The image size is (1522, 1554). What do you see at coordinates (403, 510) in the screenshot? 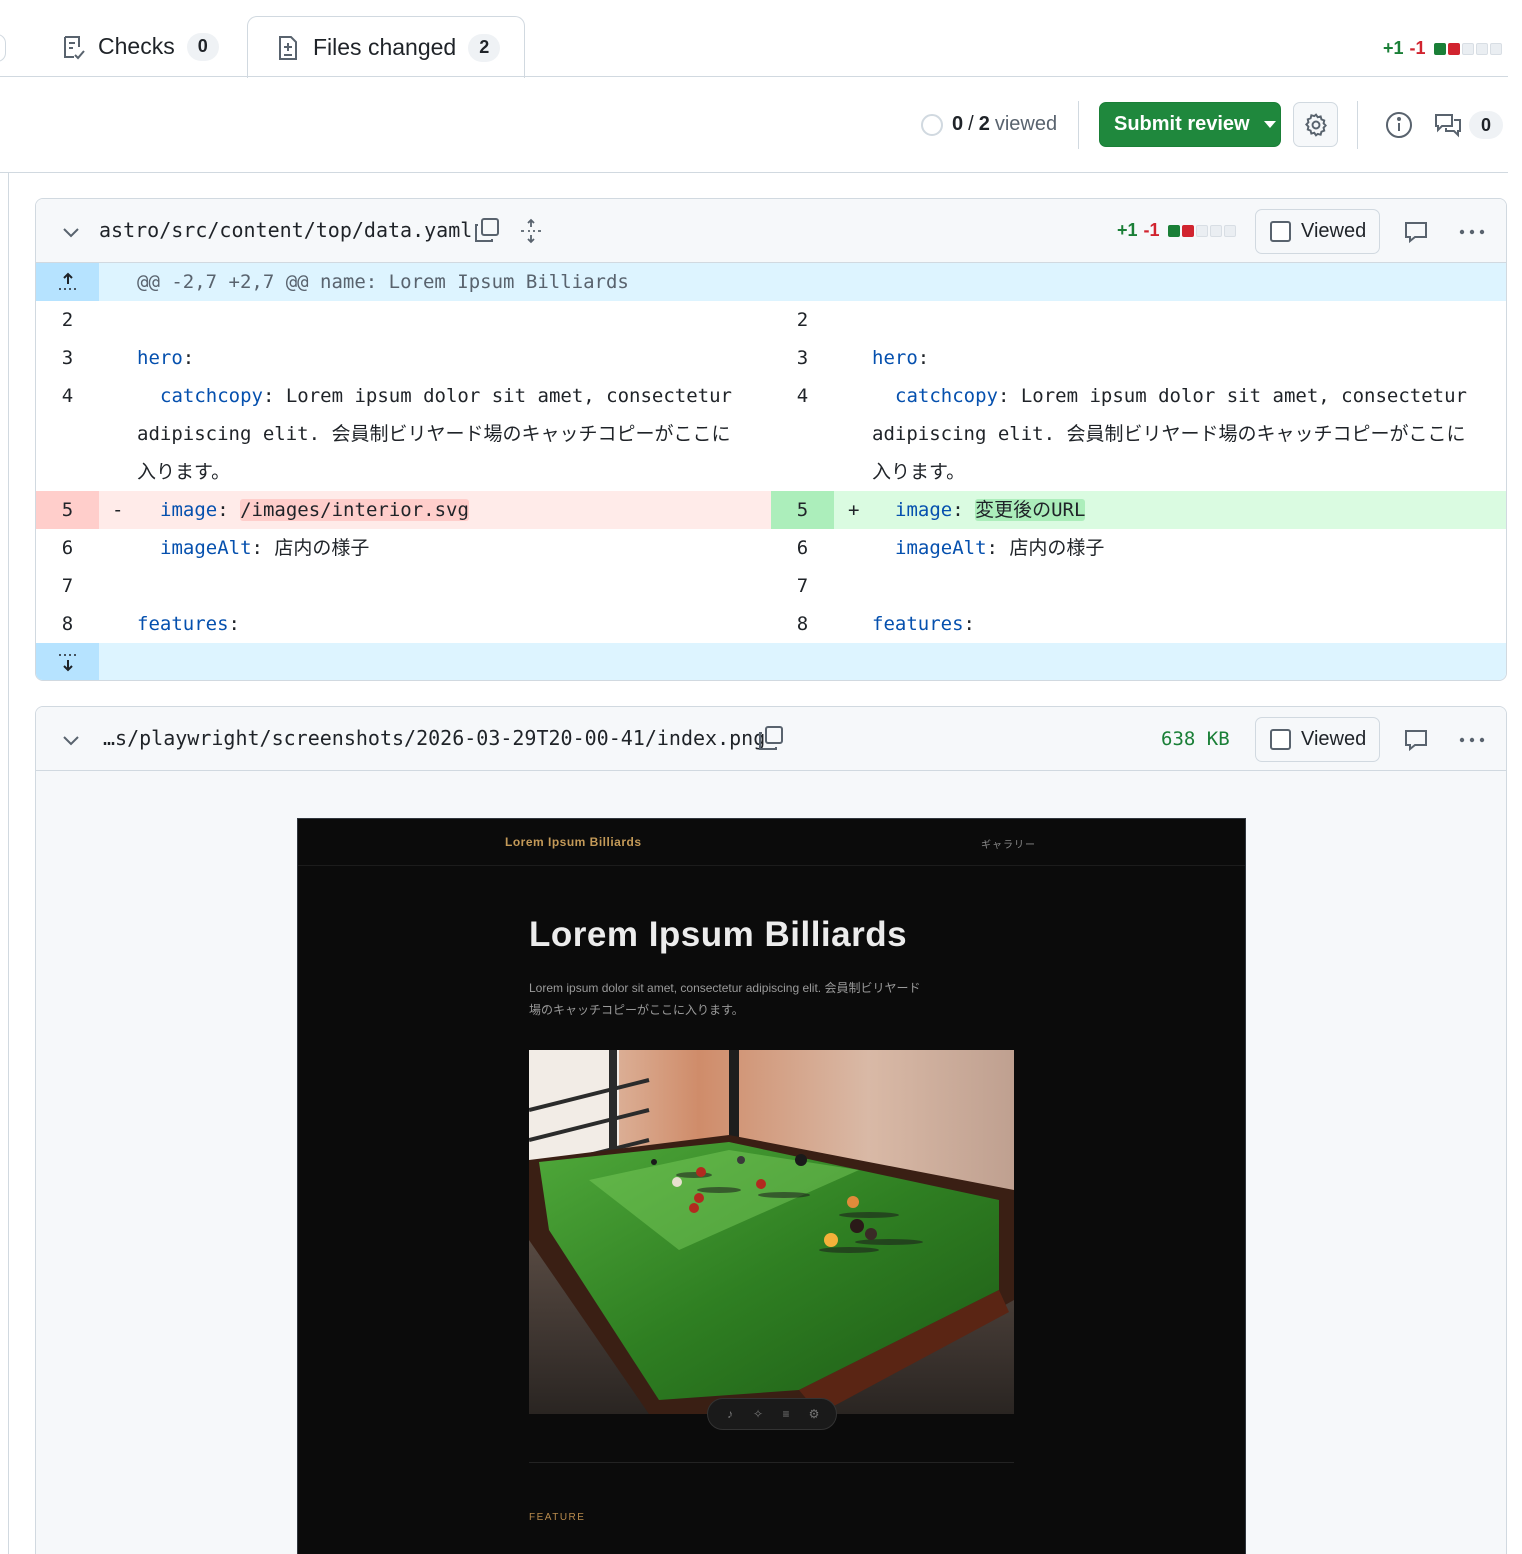
I see `deleted-line: 5 - image: /images/interior.svg` at bounding box center [403, 510].